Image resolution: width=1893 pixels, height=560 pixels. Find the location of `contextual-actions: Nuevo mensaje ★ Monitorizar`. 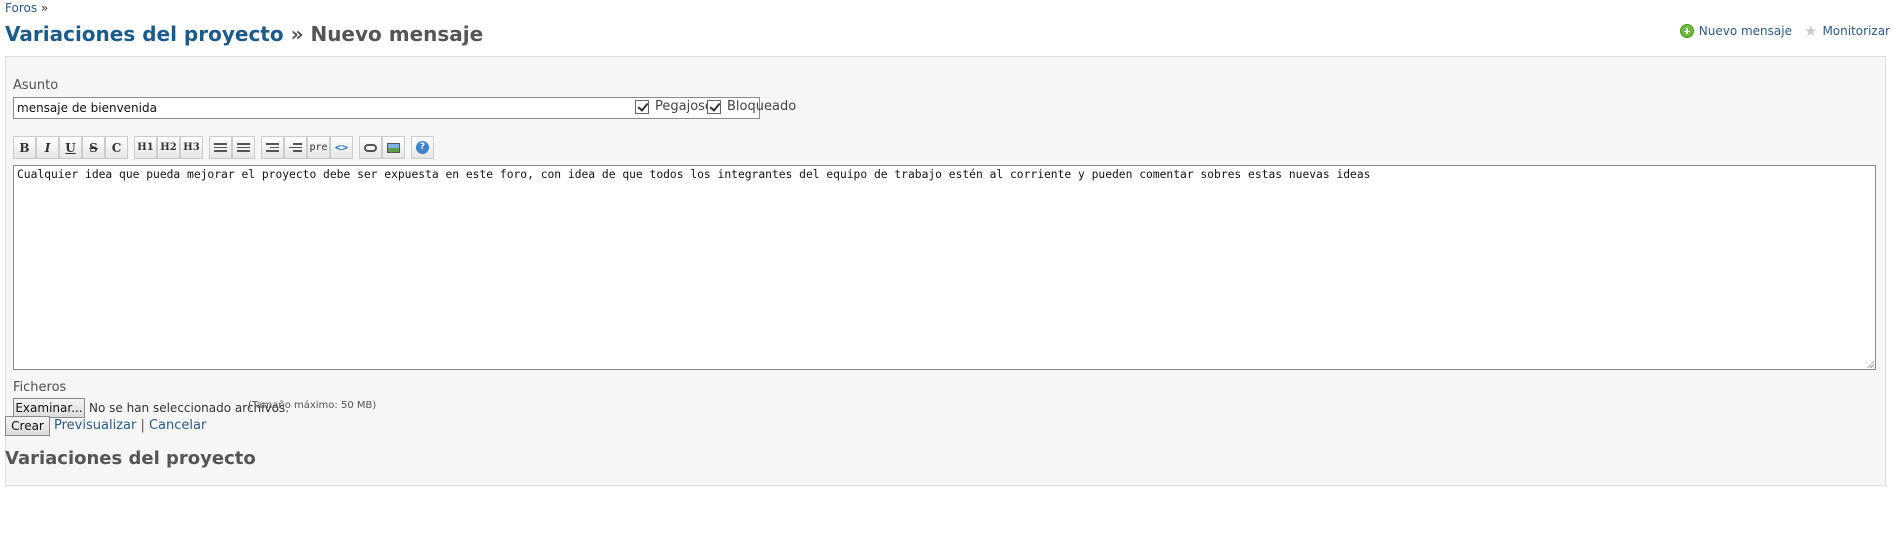

contextual-actions: Nuevo mensaje ★ Monitorizar is located at coordinates (1784, 31).